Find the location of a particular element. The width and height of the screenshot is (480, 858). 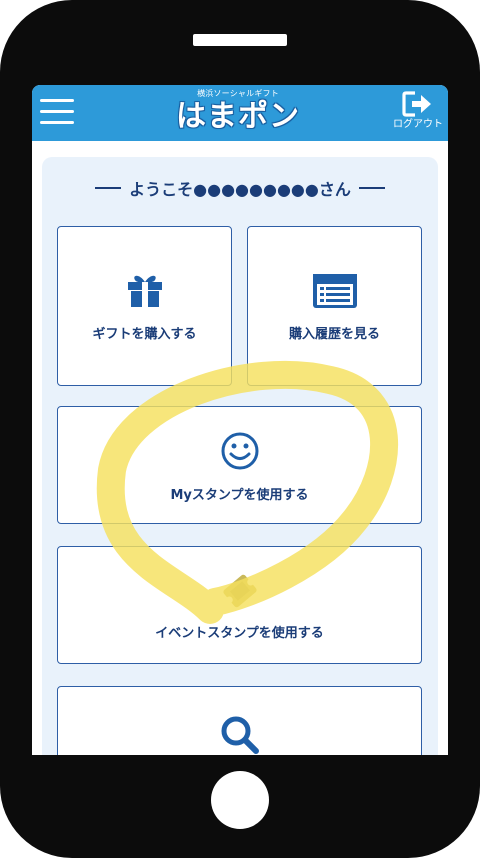

brand-name: はまポン is located at coordinates (238, 116).